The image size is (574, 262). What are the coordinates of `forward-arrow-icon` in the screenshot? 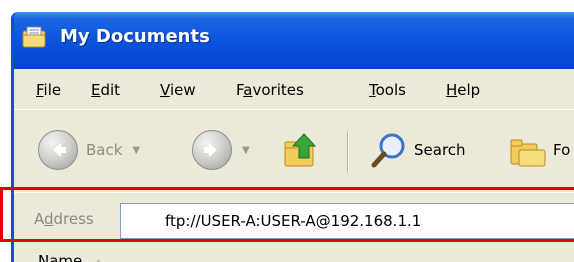 It's located at (212, 150).